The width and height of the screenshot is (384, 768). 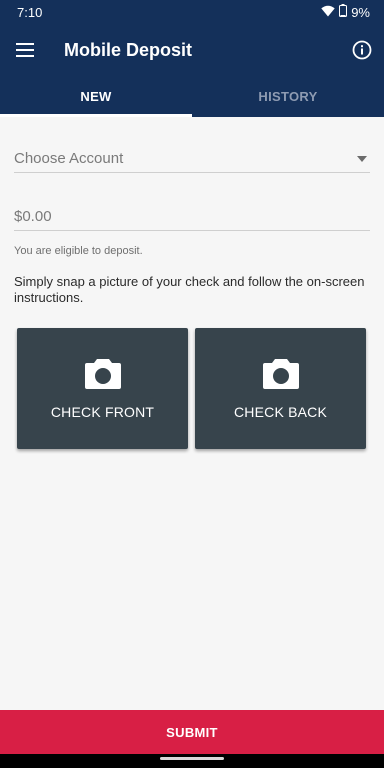 What do you see at coordinates (30, 12) in the screenshot?
I see `status-time: 7:10` at bounding box center [30, 12].